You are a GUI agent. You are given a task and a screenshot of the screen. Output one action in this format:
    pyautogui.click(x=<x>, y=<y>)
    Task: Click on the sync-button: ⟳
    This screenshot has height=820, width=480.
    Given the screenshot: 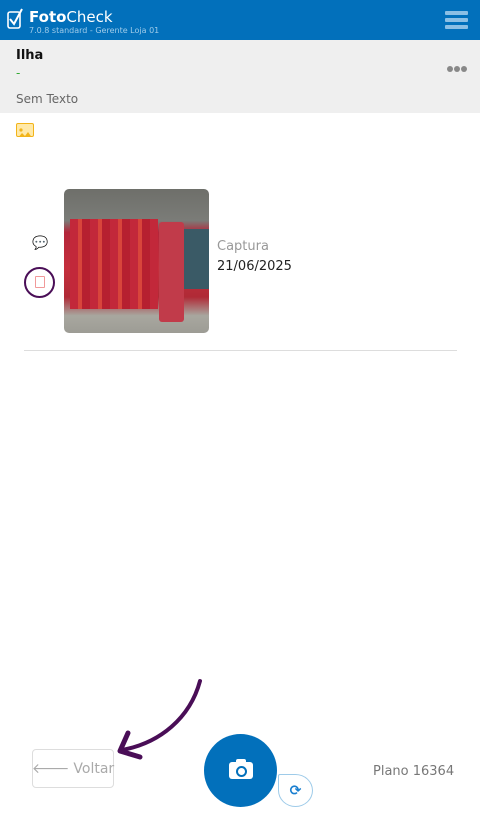 What is the action you would take?
    pyautogui.click(x=295, y=790)
    